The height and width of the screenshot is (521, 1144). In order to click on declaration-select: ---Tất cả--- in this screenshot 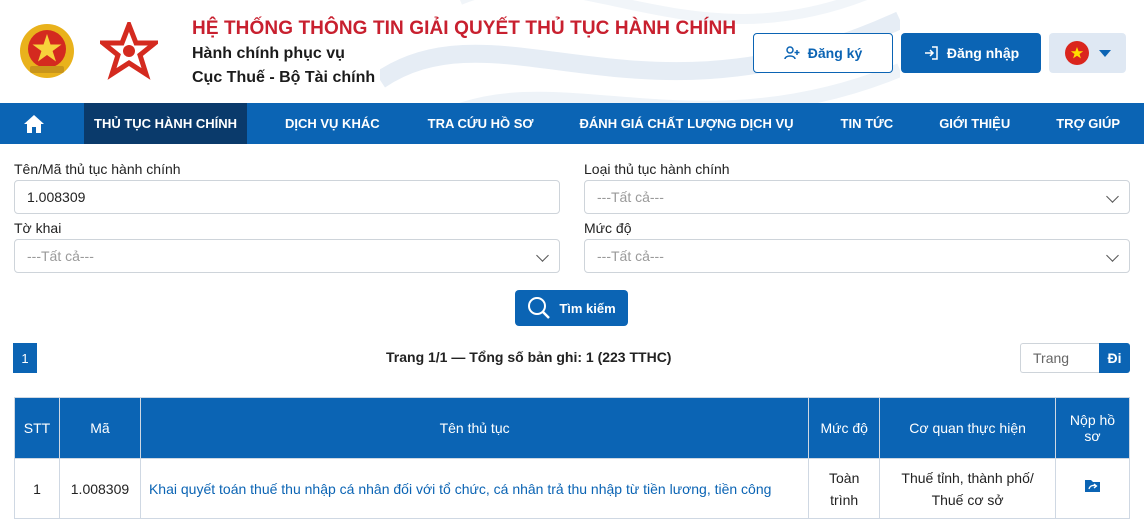, I will do `click(287, 256)`.